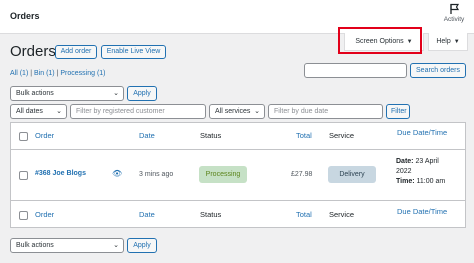 This screenshot has height=263, width=474. I want to click on column-service-footer: Service, so click(342, 214).